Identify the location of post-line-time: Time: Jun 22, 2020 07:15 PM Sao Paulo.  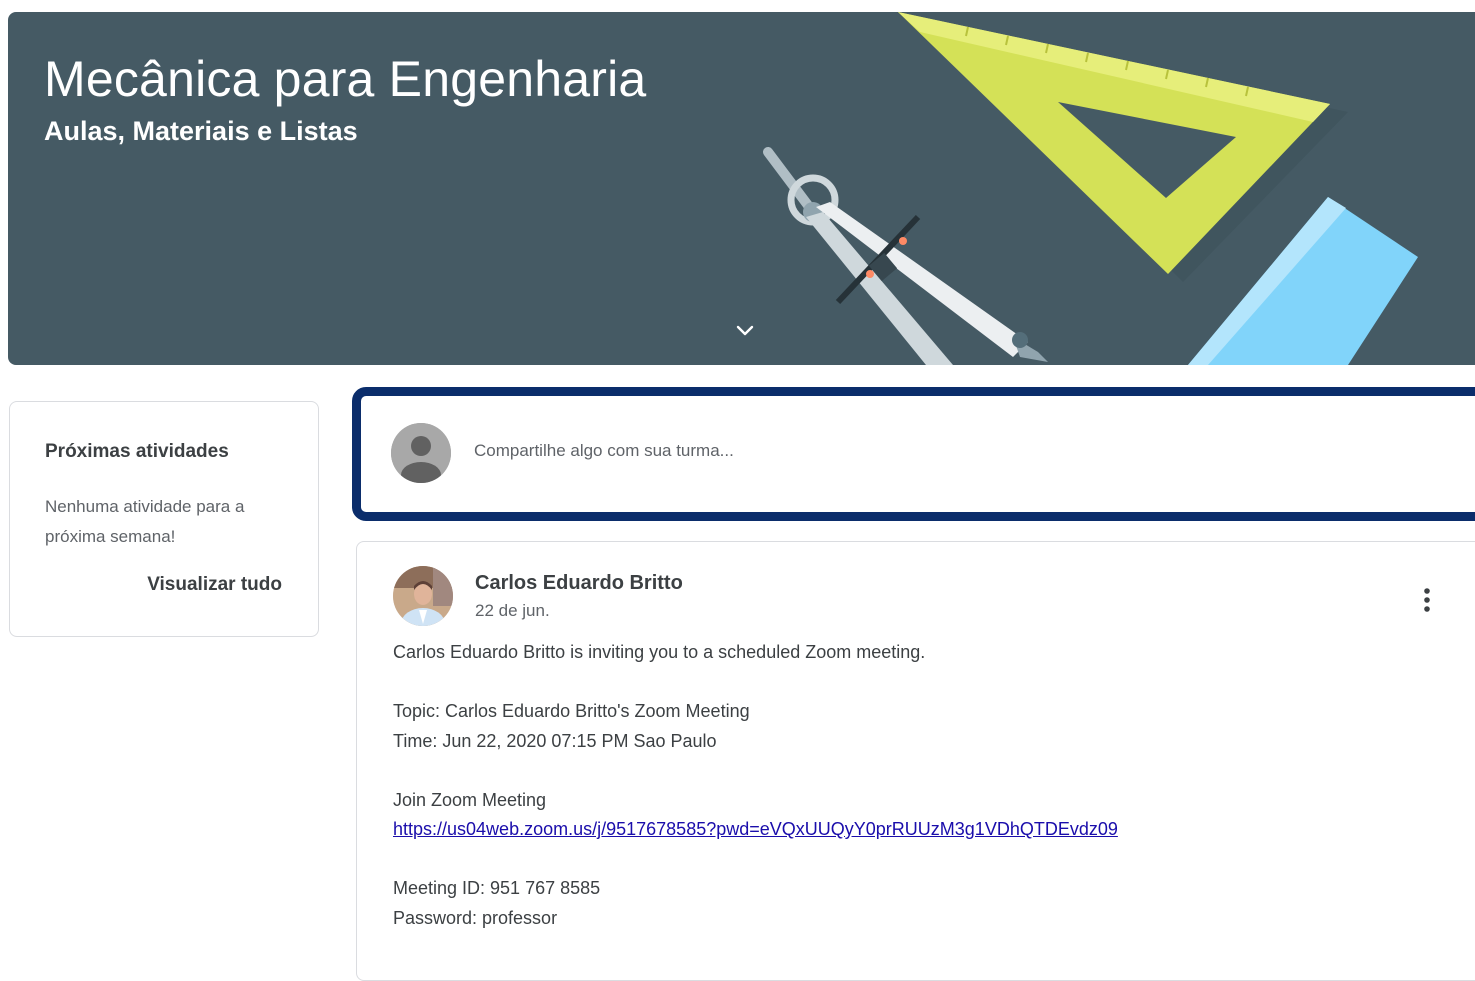
(555, 740).